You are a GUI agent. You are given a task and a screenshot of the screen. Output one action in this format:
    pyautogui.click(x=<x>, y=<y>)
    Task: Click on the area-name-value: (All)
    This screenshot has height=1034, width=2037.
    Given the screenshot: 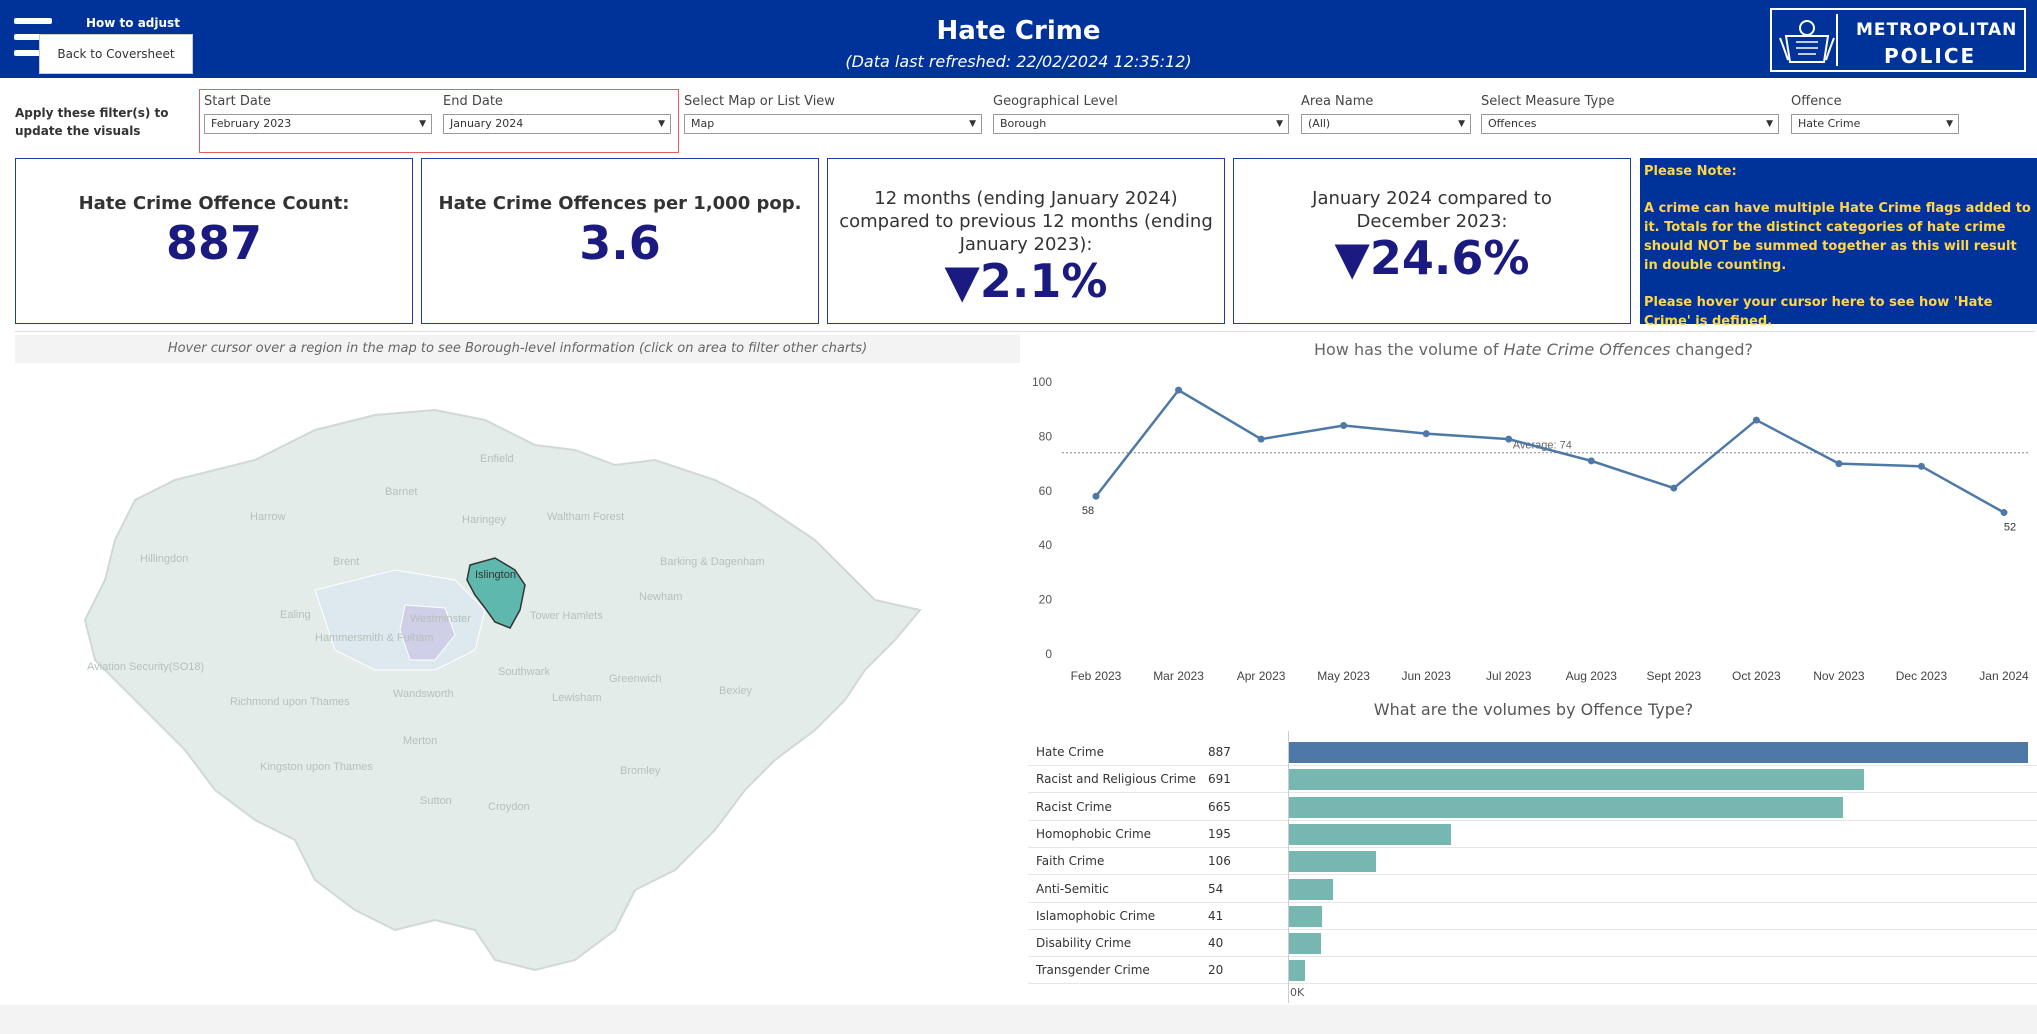 What is the action you would take?
    pyautogui.click(x=1319, y=123)
    